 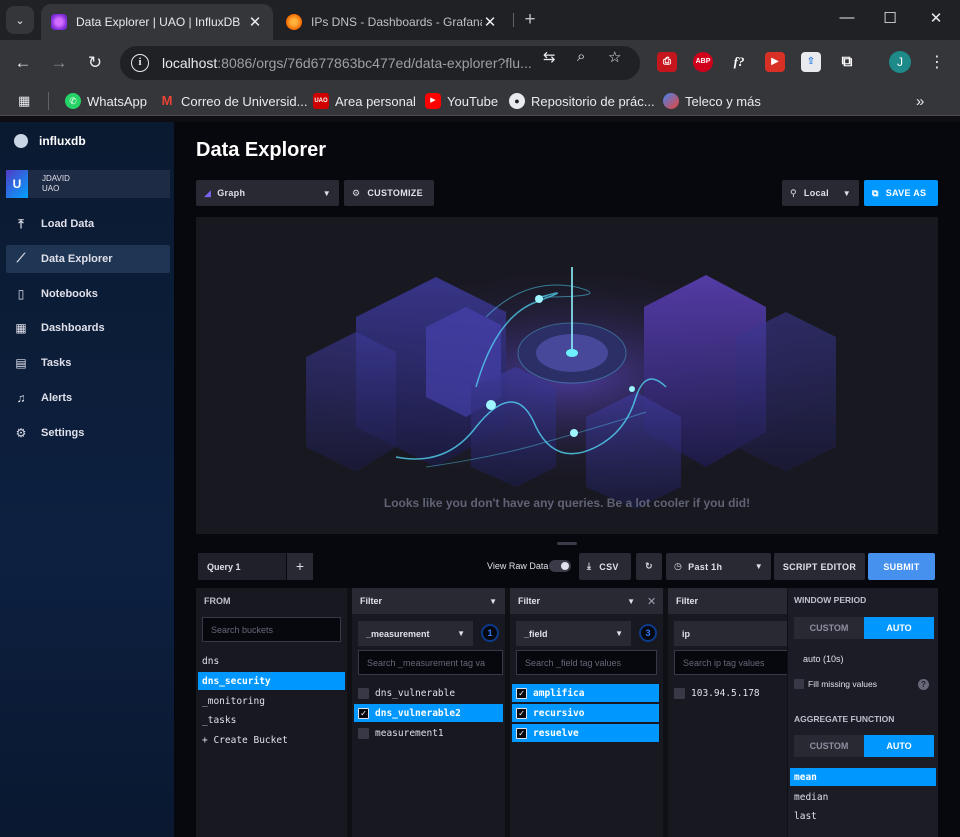 What do you see at coordinates (88, 433) in the screenshot?
I see `sidebar-item-settings: ⚙ Settings` at bounding box center [88, 433].